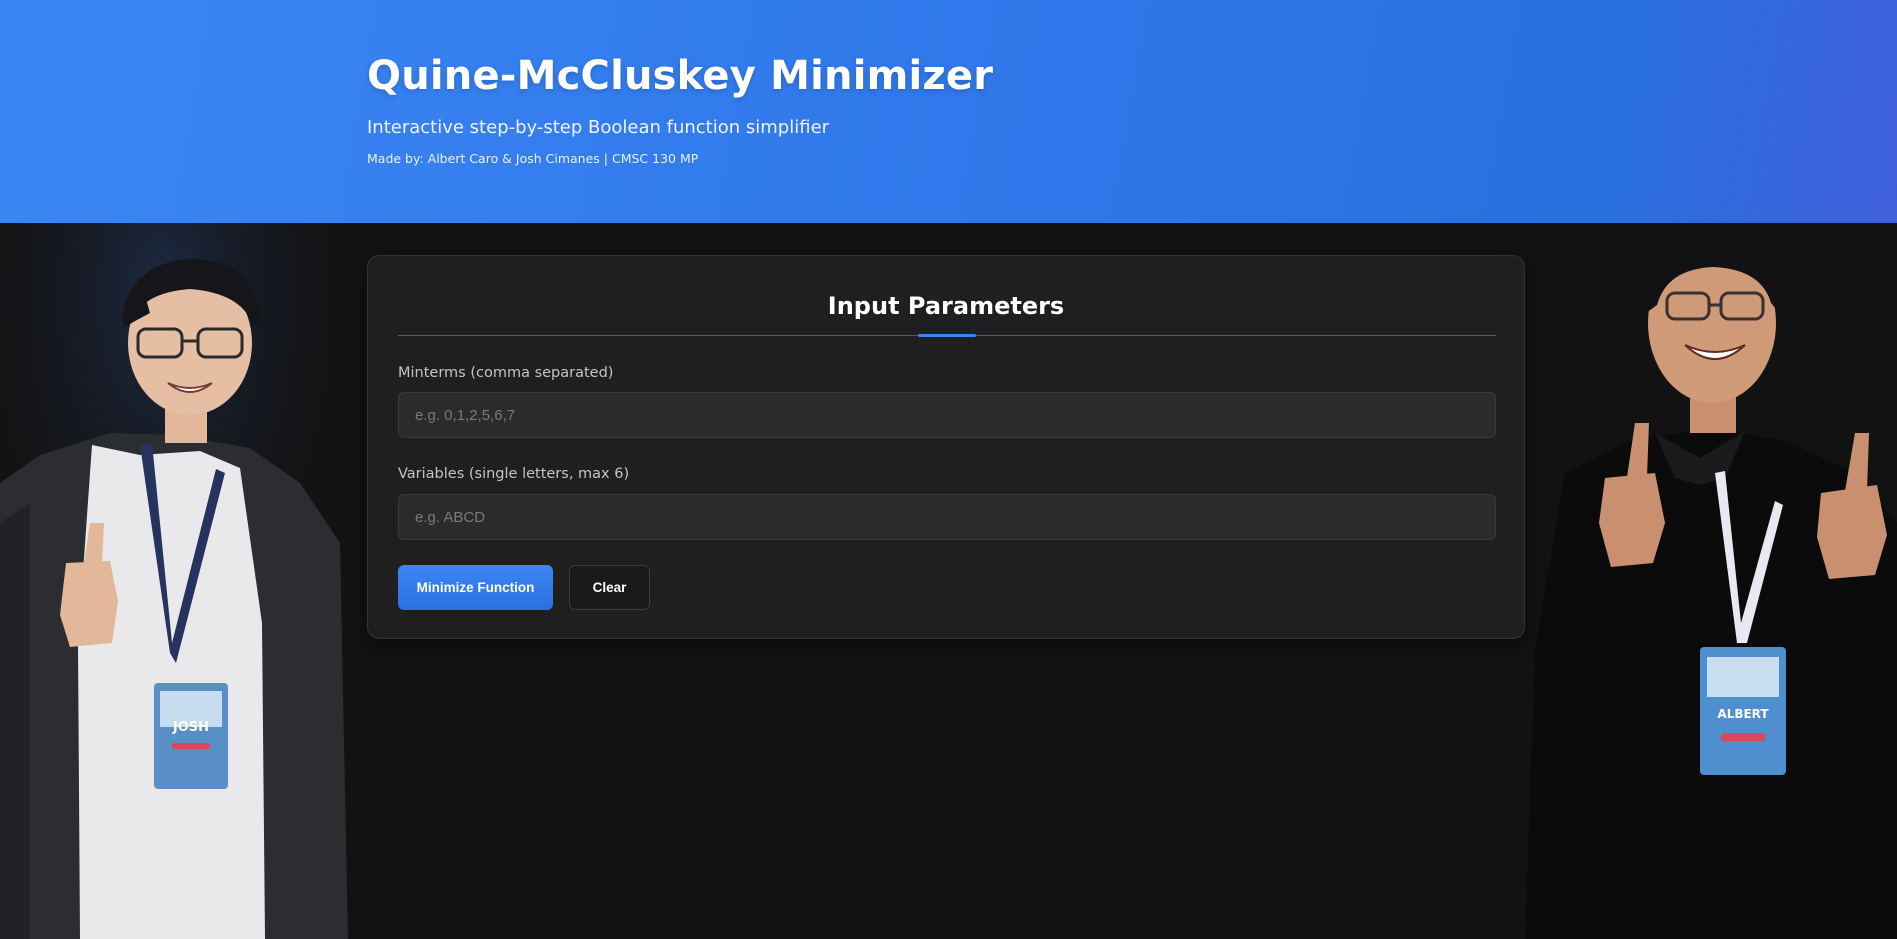  Describe the element at coordinates (680, 76) in the screenshot. I see `page-title: Quine-McCluskey Minimizer` at that location.